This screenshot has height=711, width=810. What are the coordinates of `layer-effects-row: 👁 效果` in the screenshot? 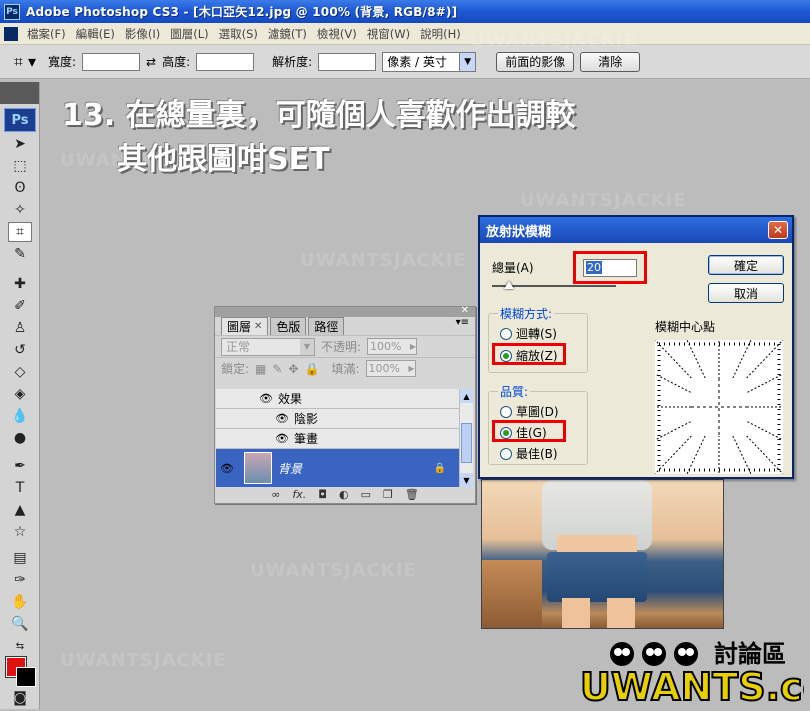 It's located at (338, 399).